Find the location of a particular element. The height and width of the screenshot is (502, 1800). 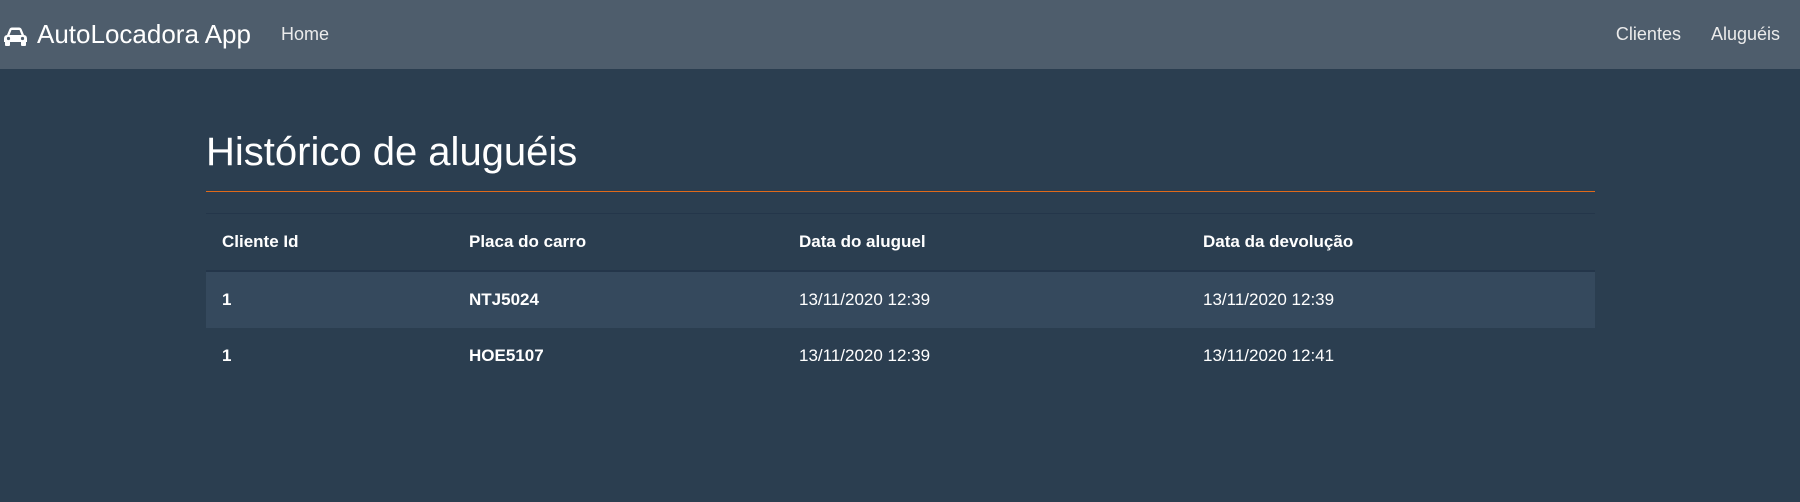

brand-link: AutoLocadora App is located at coordinates (126, 34).